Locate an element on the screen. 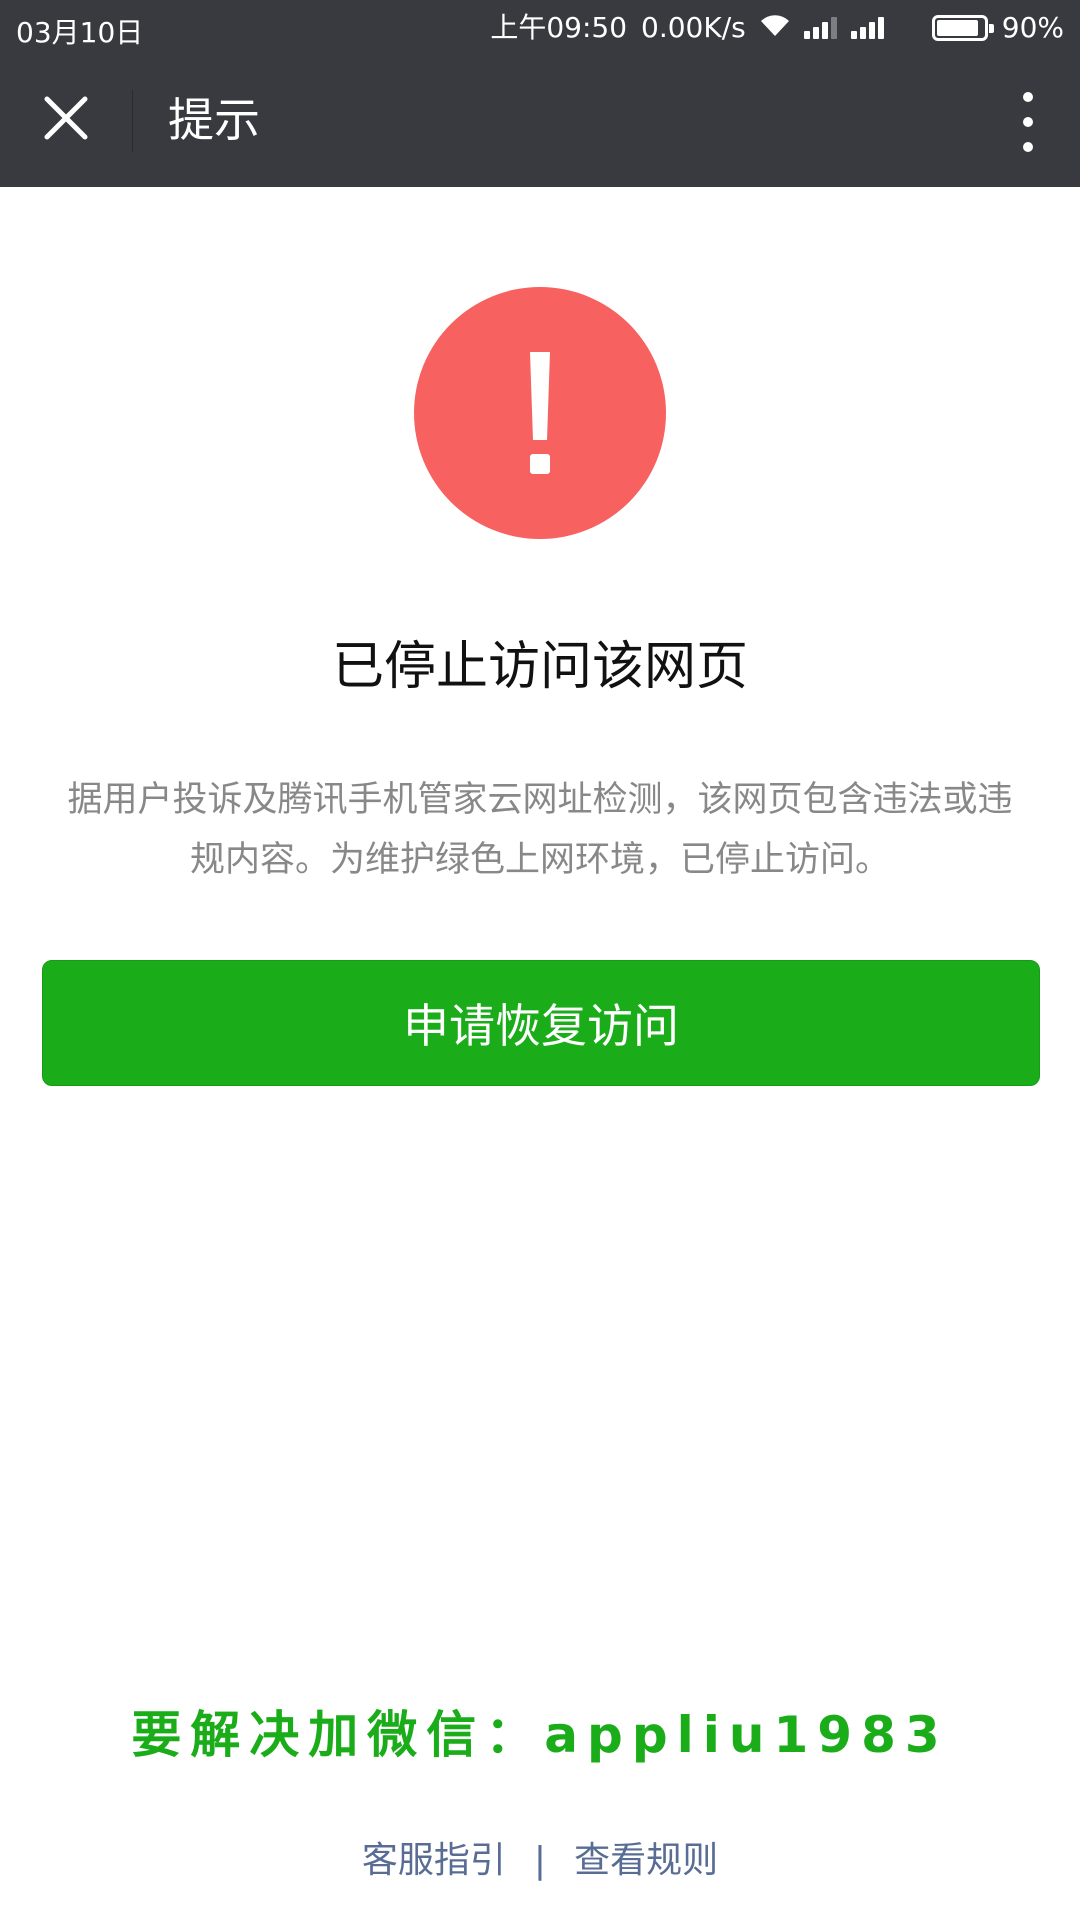  footer-links: 客服指引 | 查看规则 is located at coordinates (540, 1861).